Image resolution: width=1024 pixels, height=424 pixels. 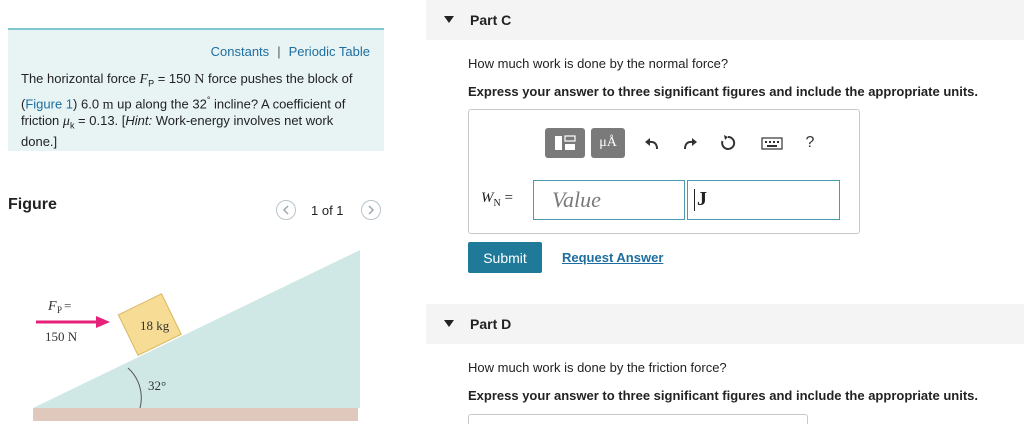 I want to click on request-answer-link: Request Answer, so click(x=612, y=257).